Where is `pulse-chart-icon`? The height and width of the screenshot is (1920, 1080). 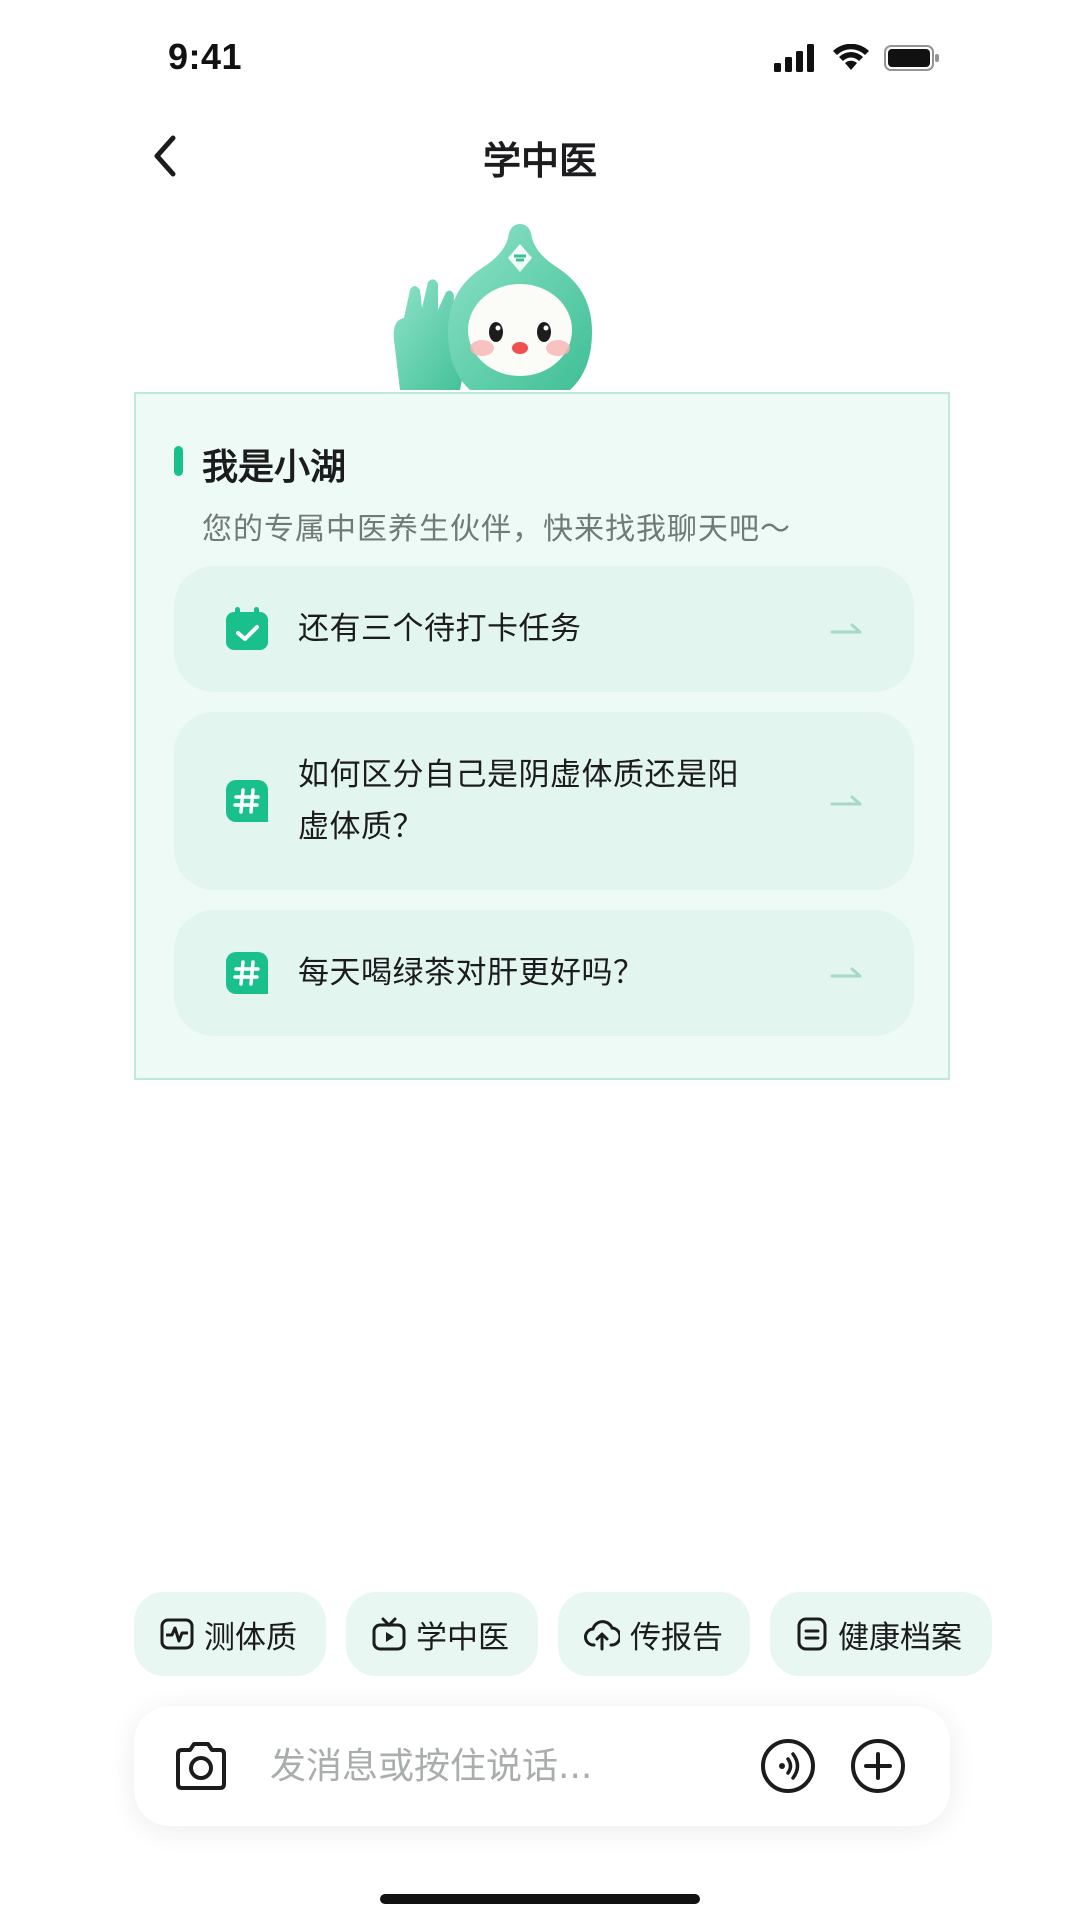
pulse-chart-icon is located at coordinates (177, 1634).